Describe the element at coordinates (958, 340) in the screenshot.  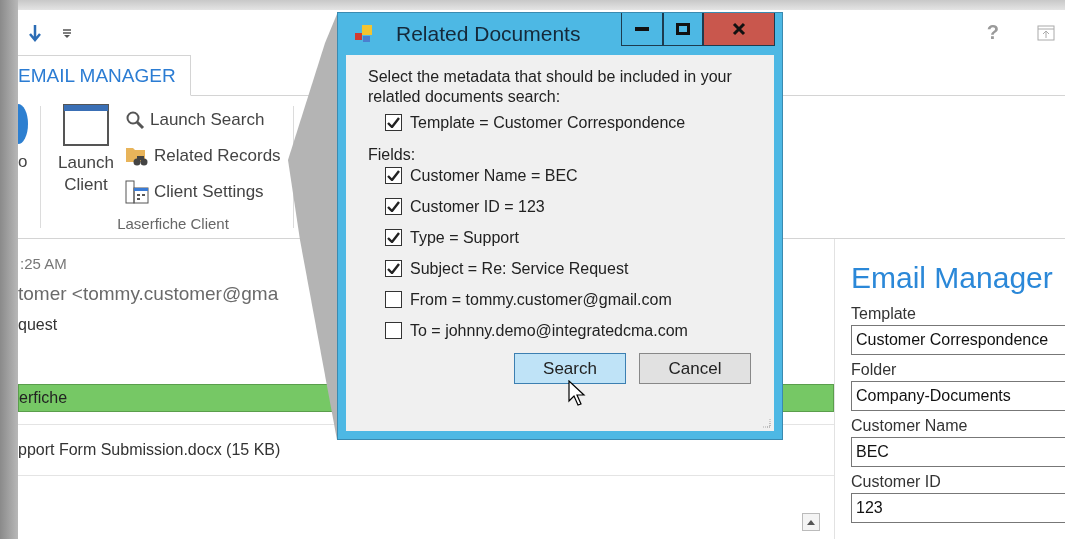
I see `input-field: Customer Correspondence` at that location.